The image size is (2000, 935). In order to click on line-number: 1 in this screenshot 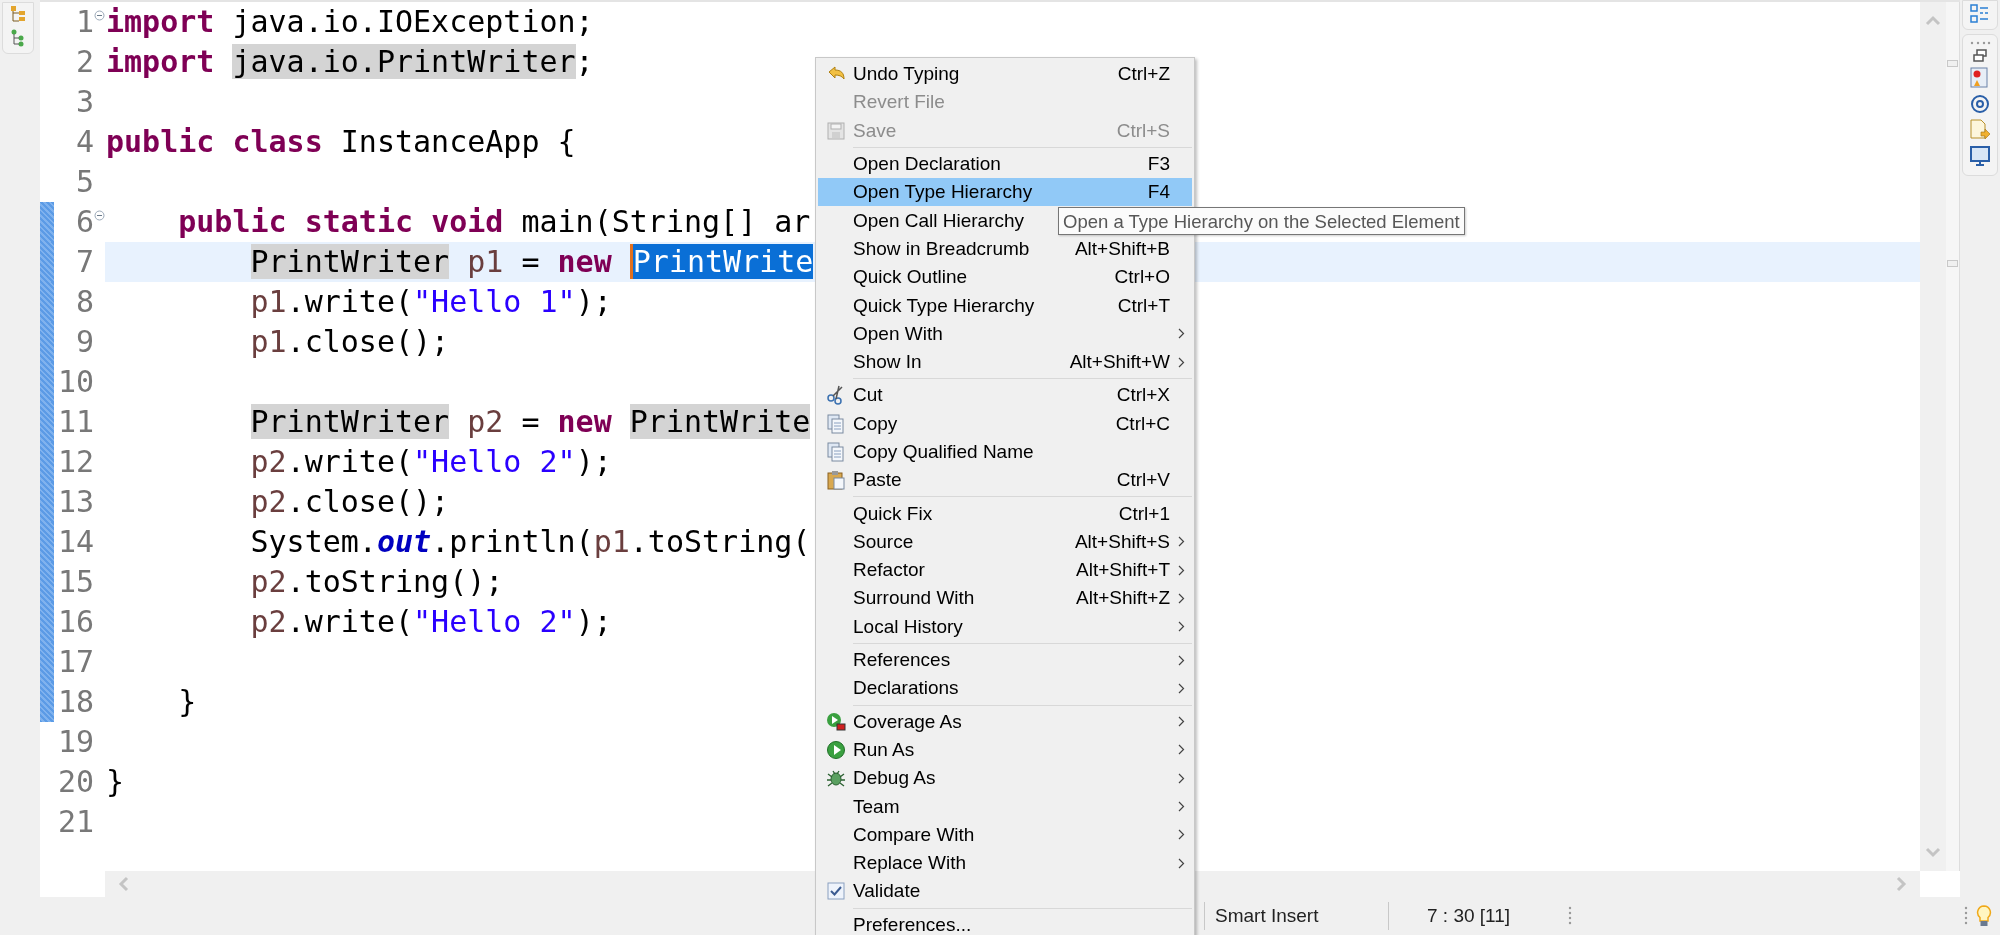, I will do `click(84, 22)`.